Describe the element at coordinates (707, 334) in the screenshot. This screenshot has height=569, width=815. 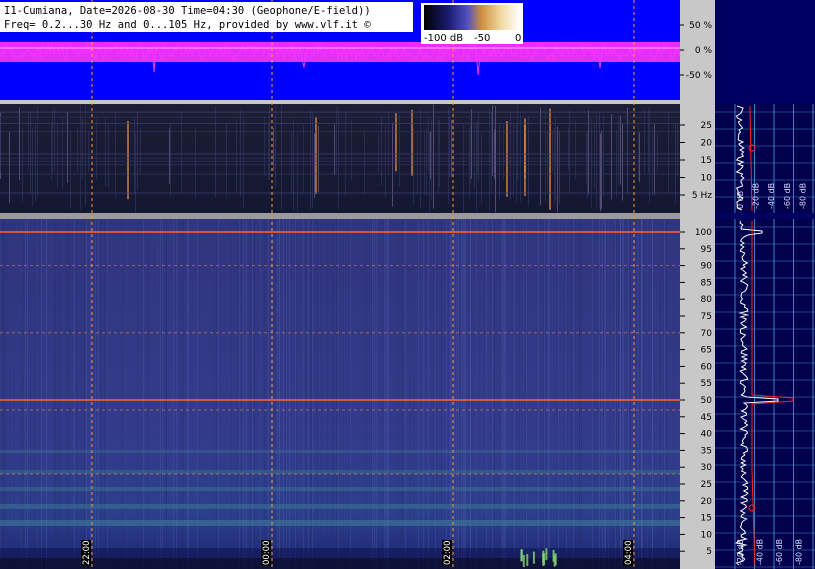
I see `high-y-tick-label: 70` at that location.